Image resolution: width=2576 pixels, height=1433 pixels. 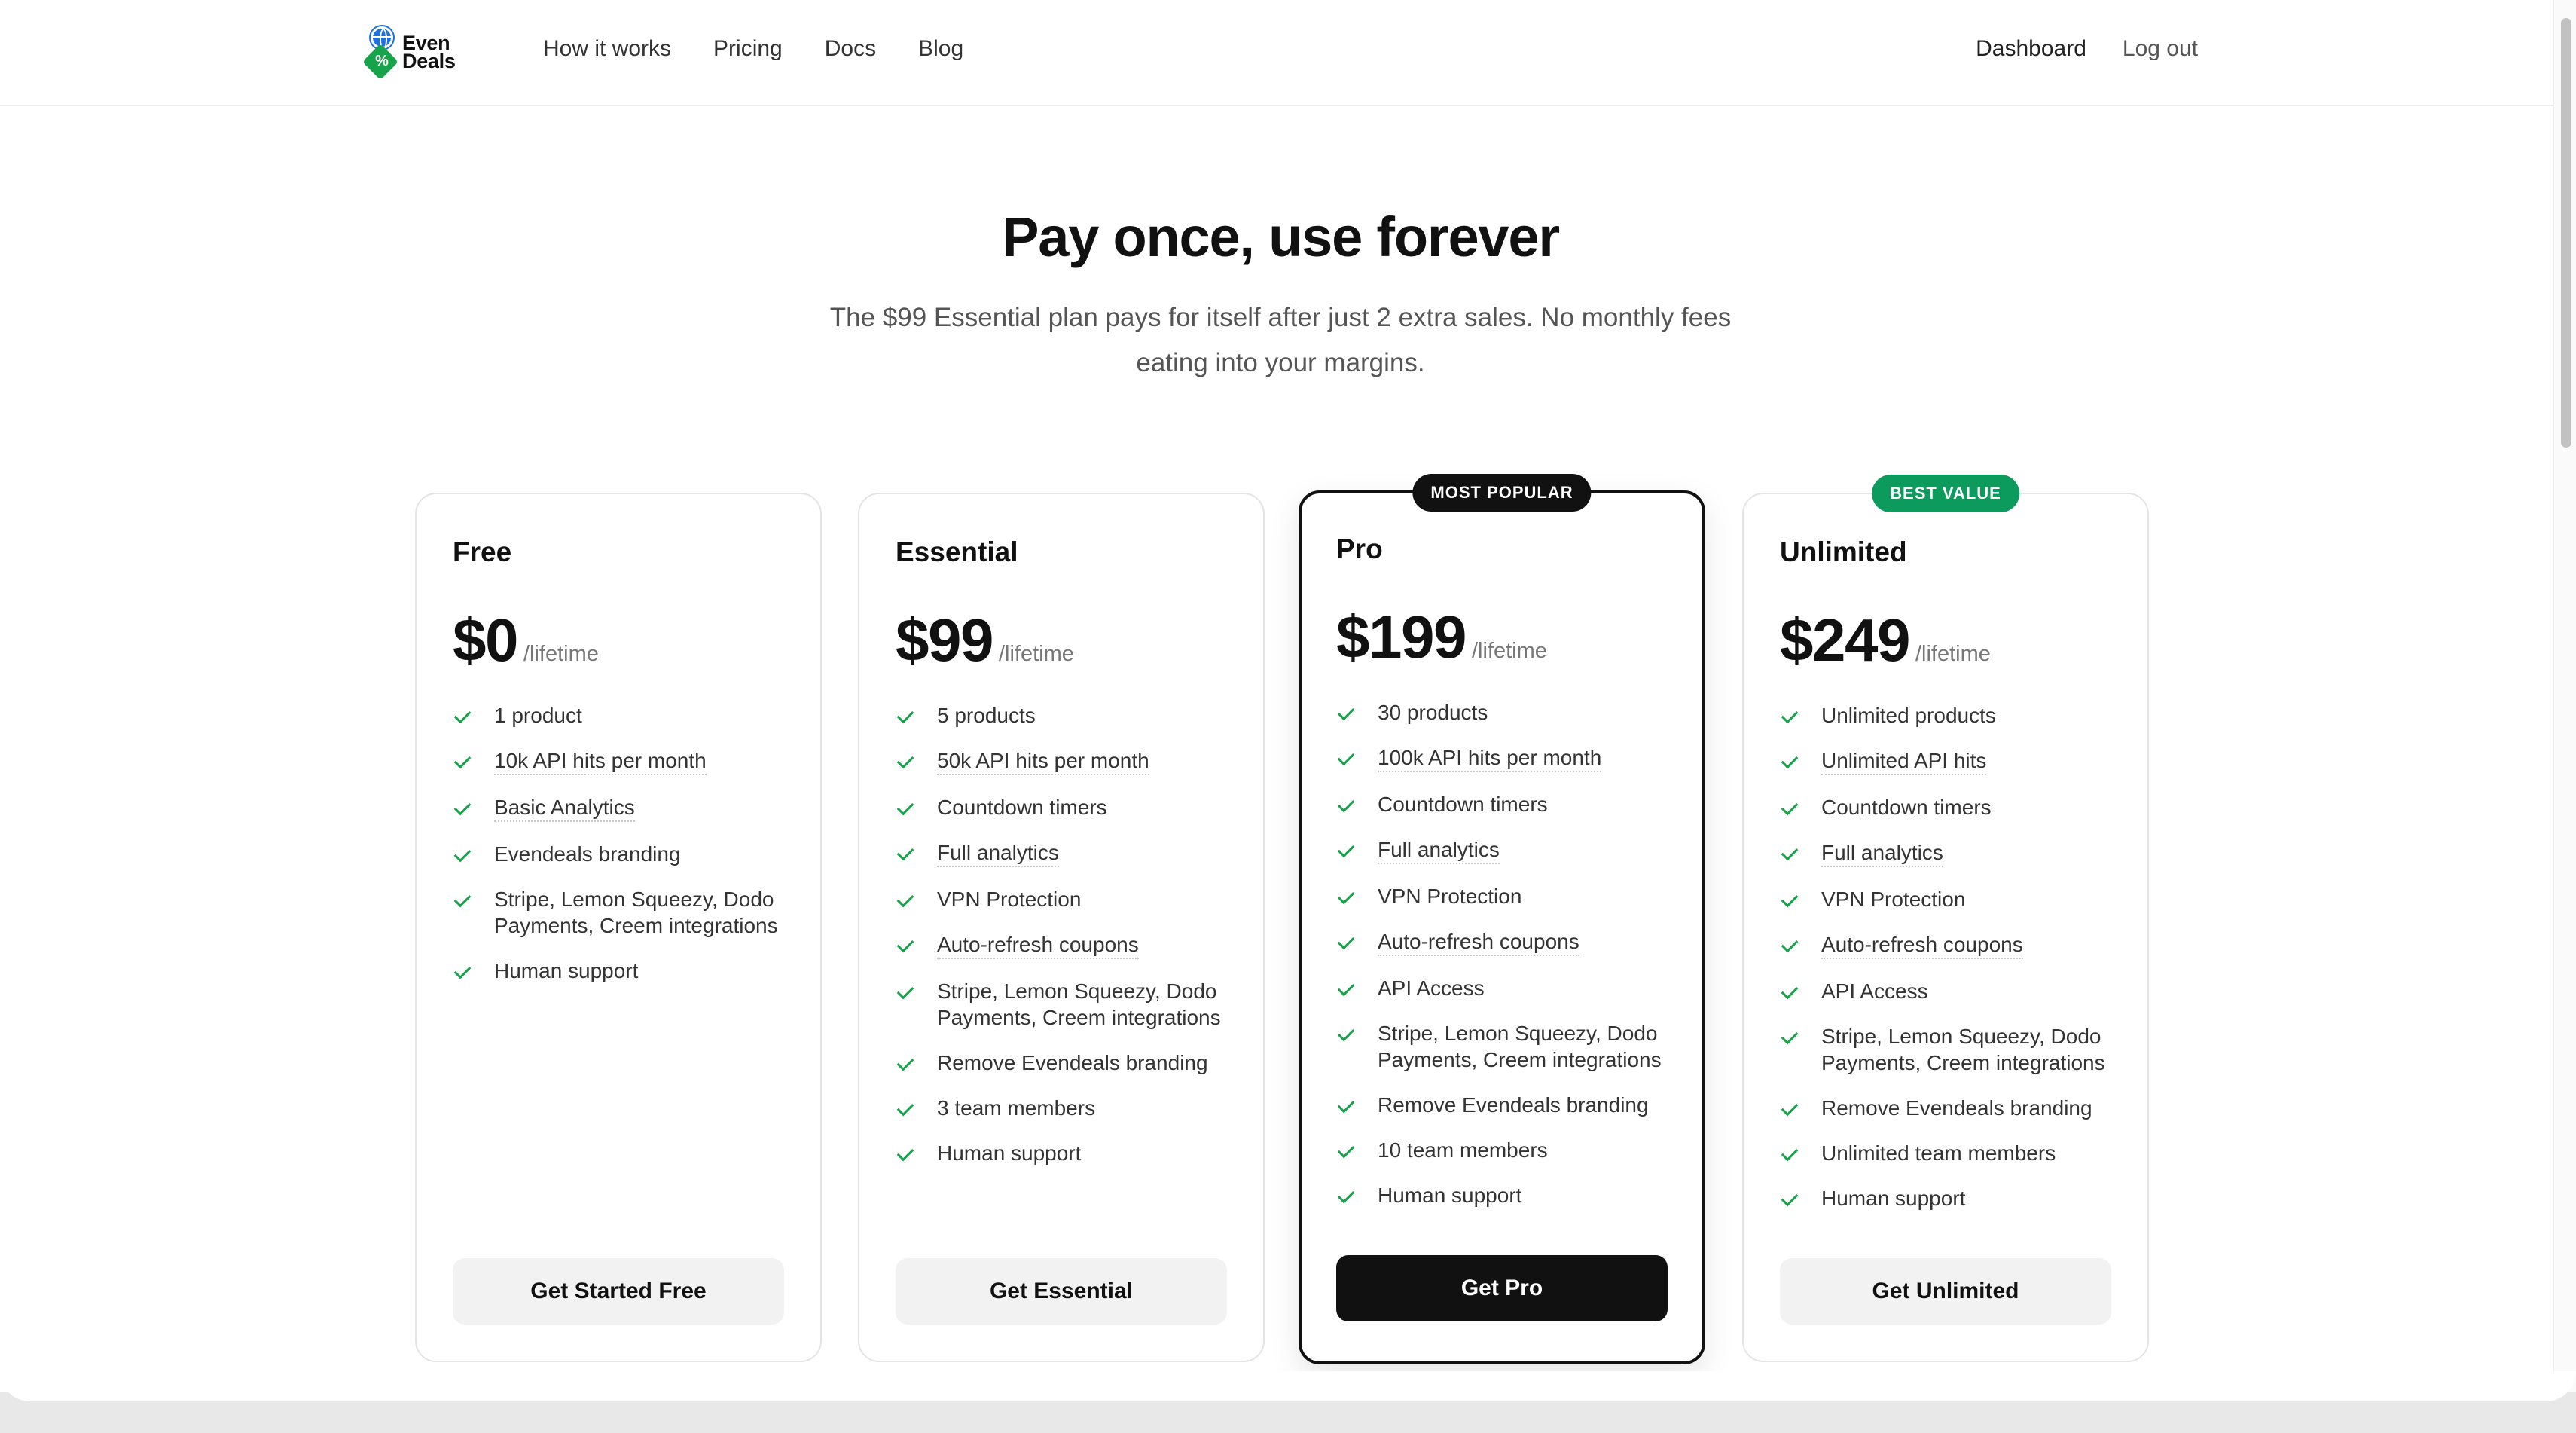 What do you see at coordinates (1463, 1150) in the screenshot?
I see `feature-text: 10 team members` at bounding box center [1463, 1150].